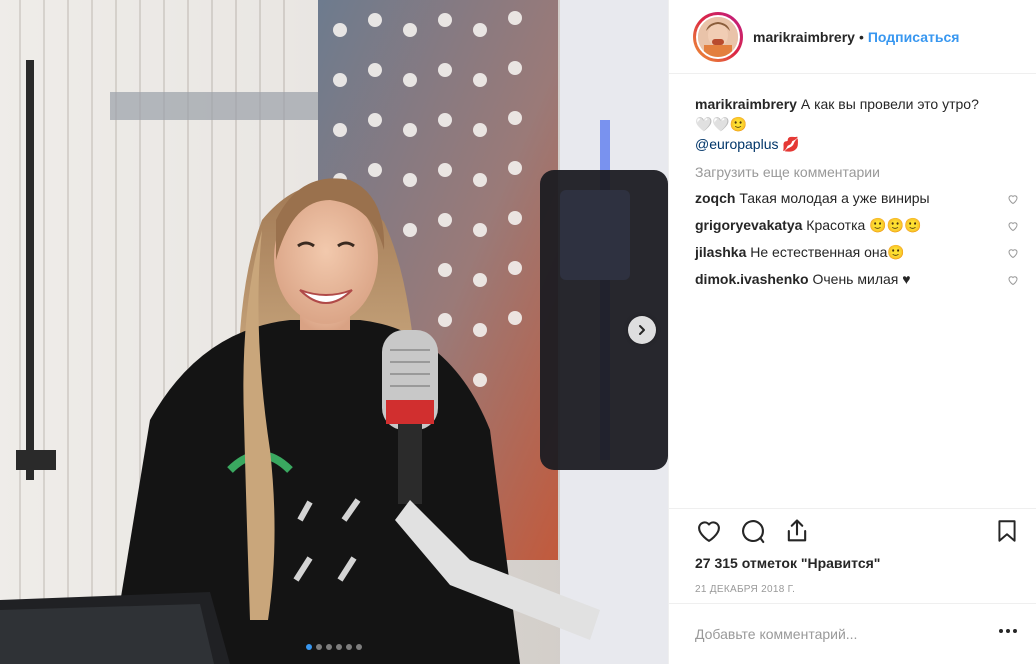 The image size is (1036, 664). Describe the element at coordinates (827, 252) in the screenshot. I see `comment-text: Не естественная она🙂` at that location.